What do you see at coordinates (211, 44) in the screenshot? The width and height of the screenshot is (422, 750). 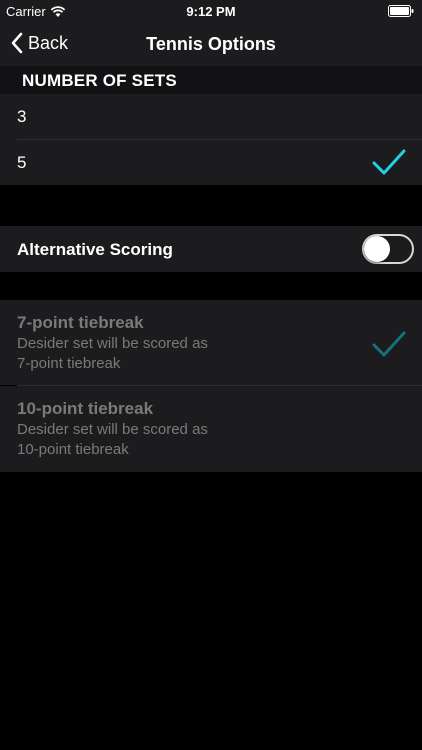 I see `navigation-bar: Back Tennis Options` at bounding box center [211, 44].